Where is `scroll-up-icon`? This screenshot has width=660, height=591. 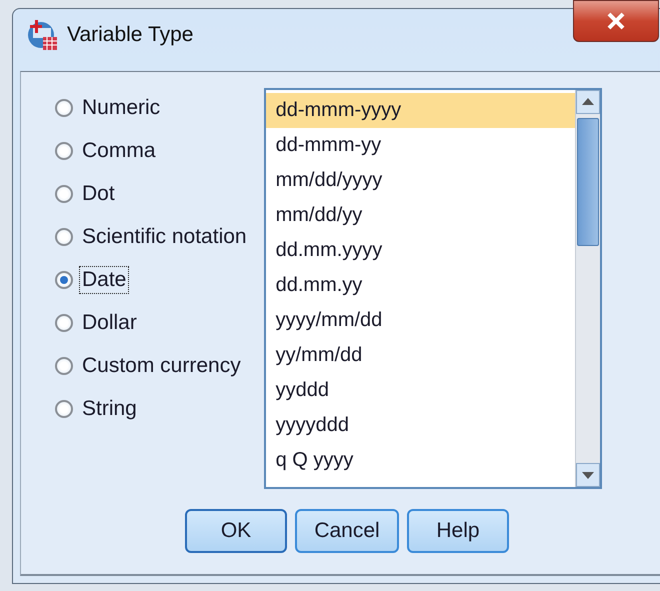
scroll-up-icon is located at coordinates (588, 102).